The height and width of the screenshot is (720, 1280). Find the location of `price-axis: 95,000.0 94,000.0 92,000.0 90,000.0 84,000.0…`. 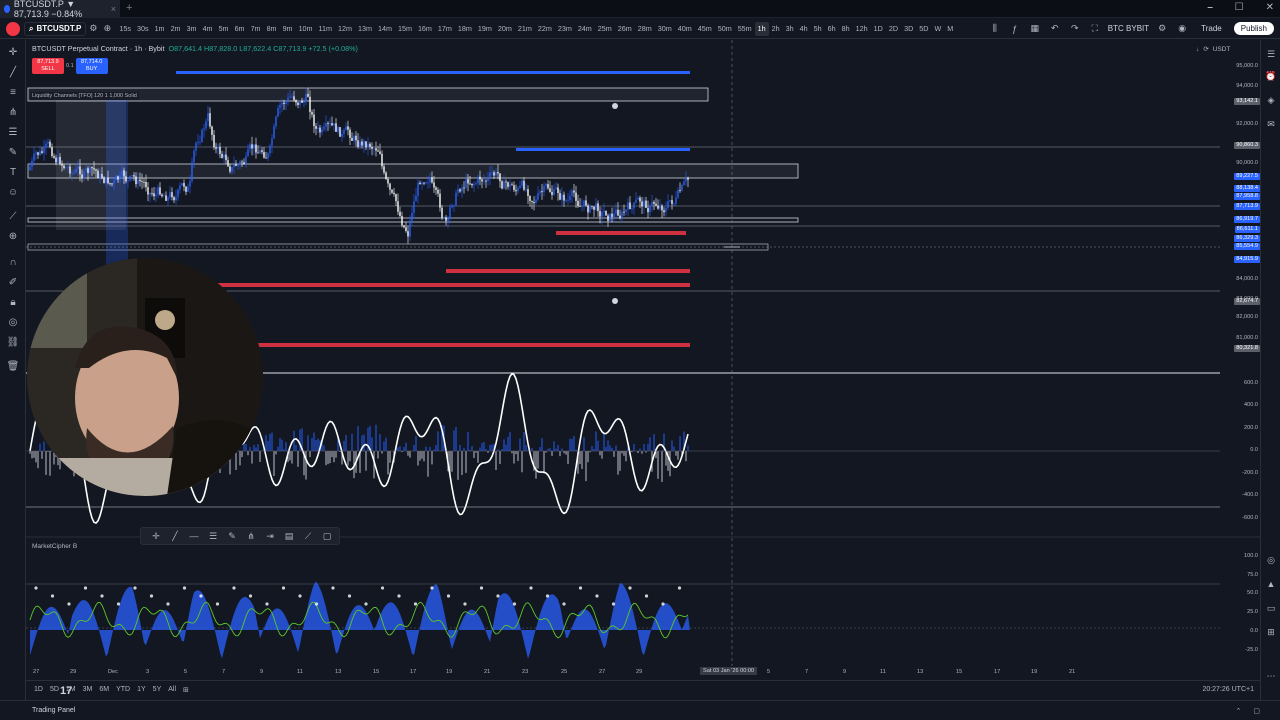

price-axis: 95,000.0 94,000.0 92,000.0 90,000.0 84,000.0… is located at coordinates (1240, 360).